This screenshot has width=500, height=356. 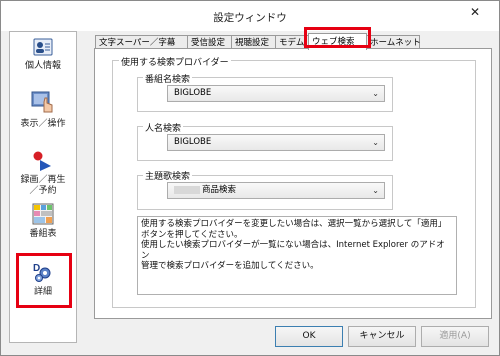 I want to click on person-search-label: 人名検索, so click(x=163, y=127).